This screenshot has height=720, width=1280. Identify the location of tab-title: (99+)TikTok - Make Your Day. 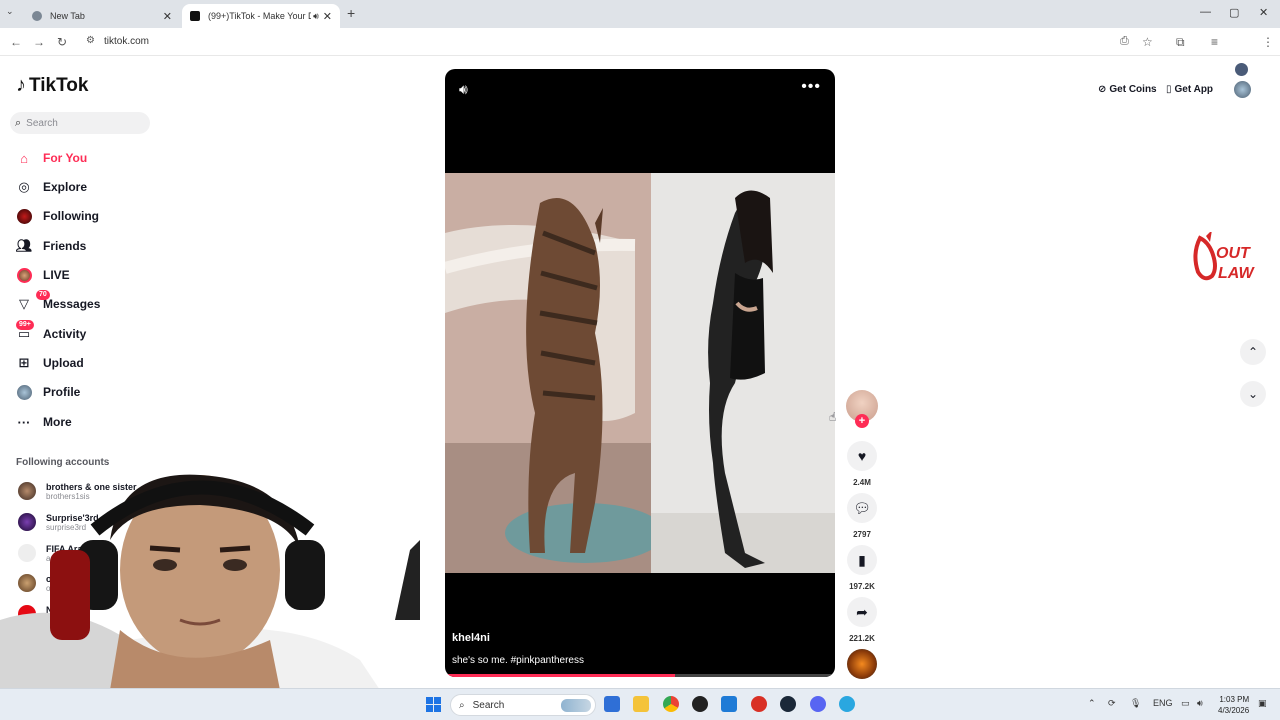
(259, 16).